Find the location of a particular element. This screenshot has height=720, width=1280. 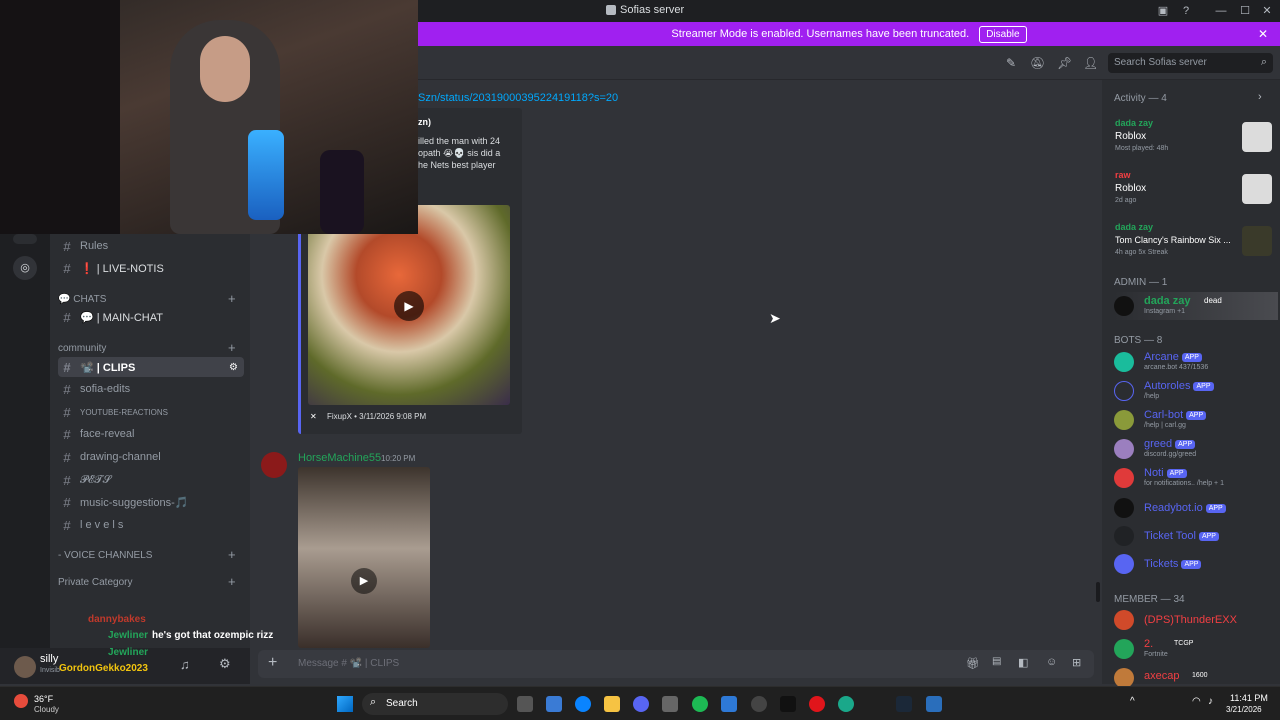

server-icon is located at coordinates (25, 239).